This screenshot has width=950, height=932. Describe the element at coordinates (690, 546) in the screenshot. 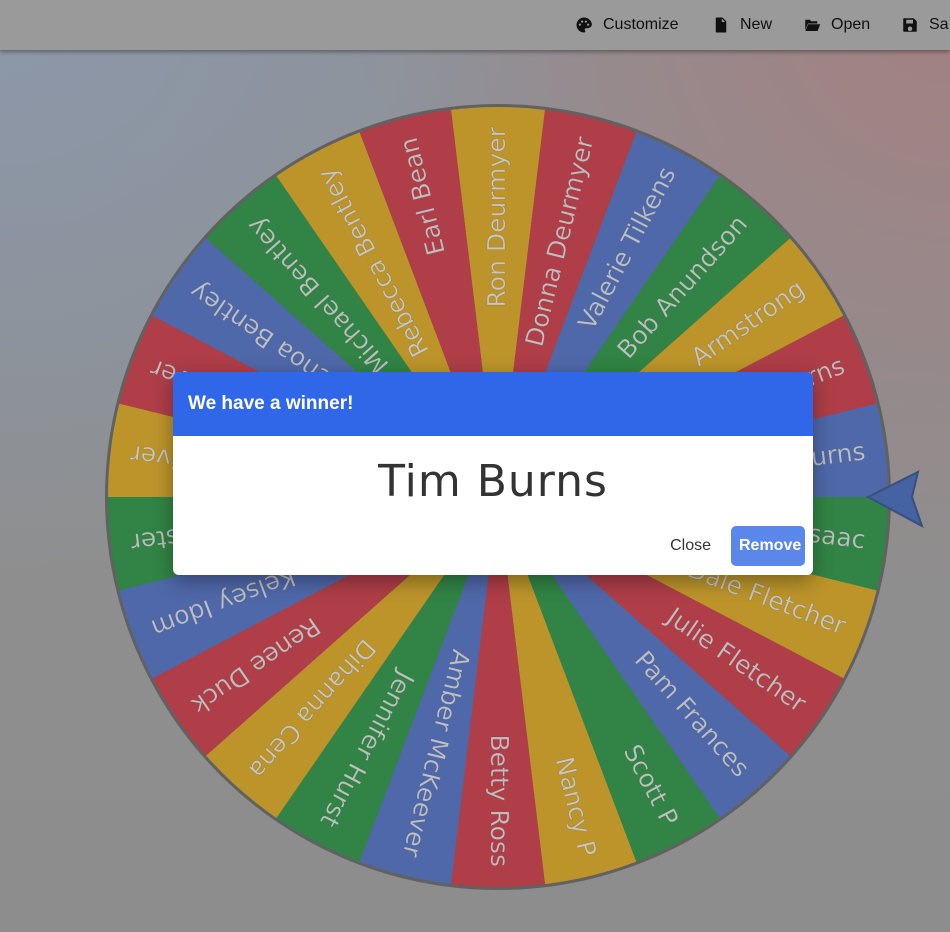

I see `close-button: Close` at that location.